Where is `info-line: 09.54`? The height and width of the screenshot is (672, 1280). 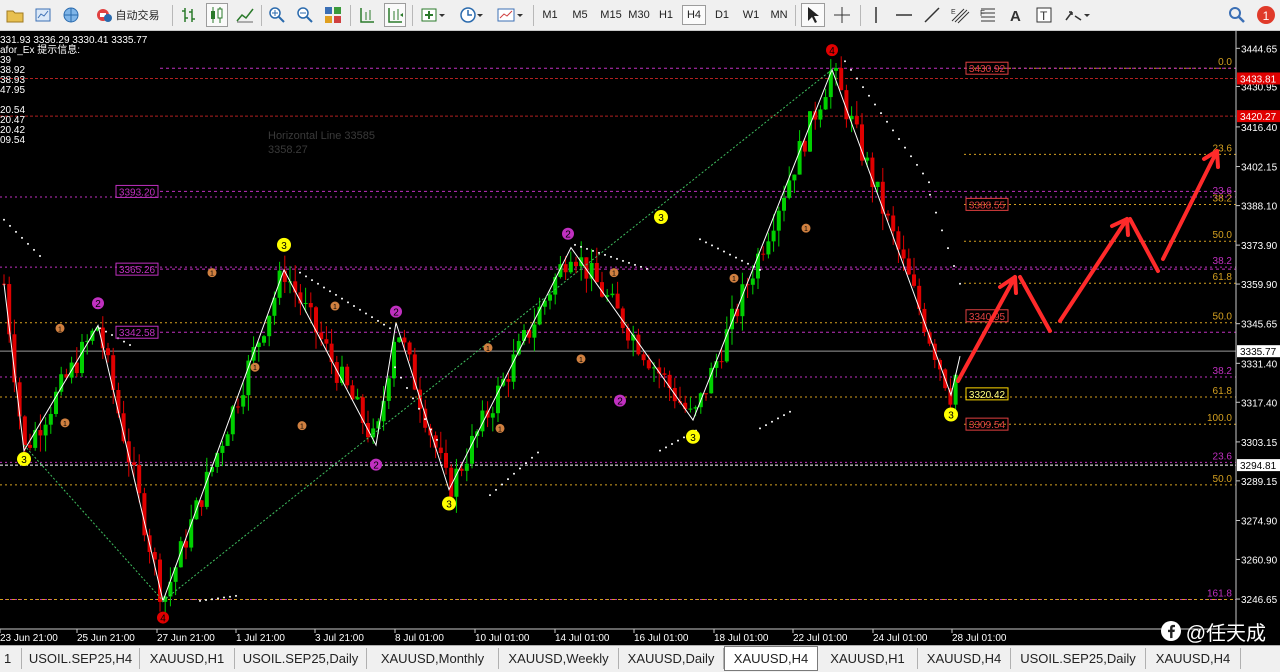
info-line: 09.54 is located at coordinates (12, 140).